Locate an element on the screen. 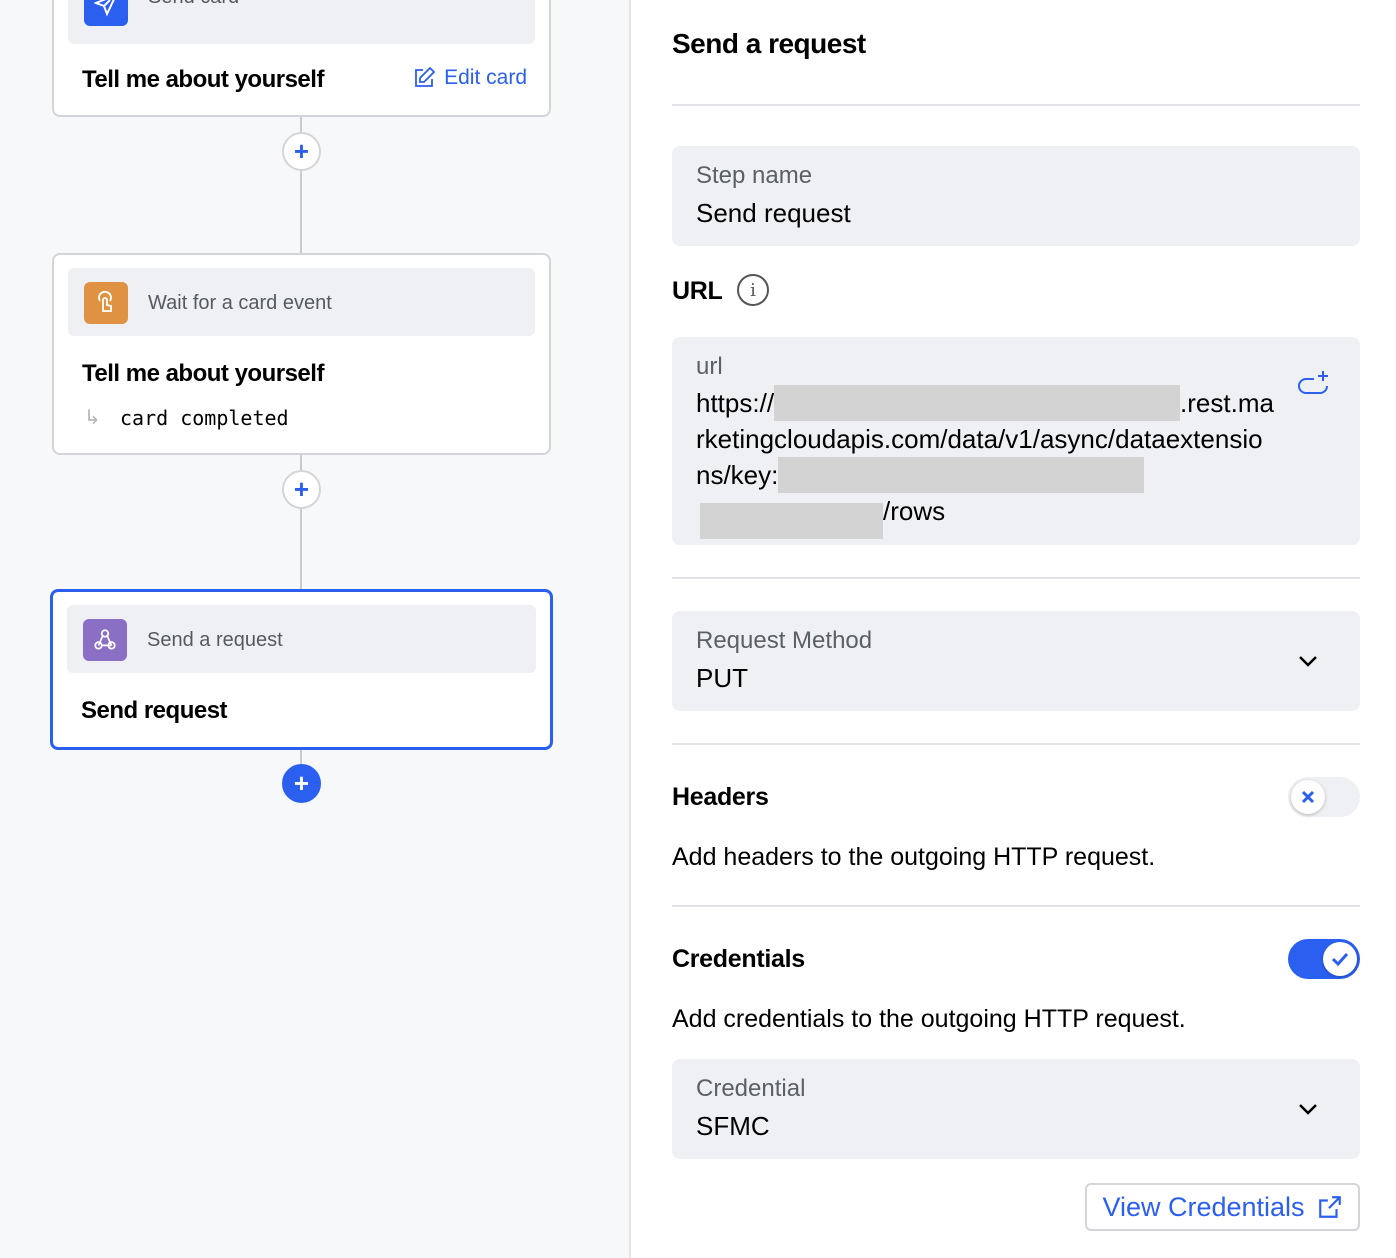 The image size is (1396, 1258). external-link-icon is located at coordinates (1329, 1207).